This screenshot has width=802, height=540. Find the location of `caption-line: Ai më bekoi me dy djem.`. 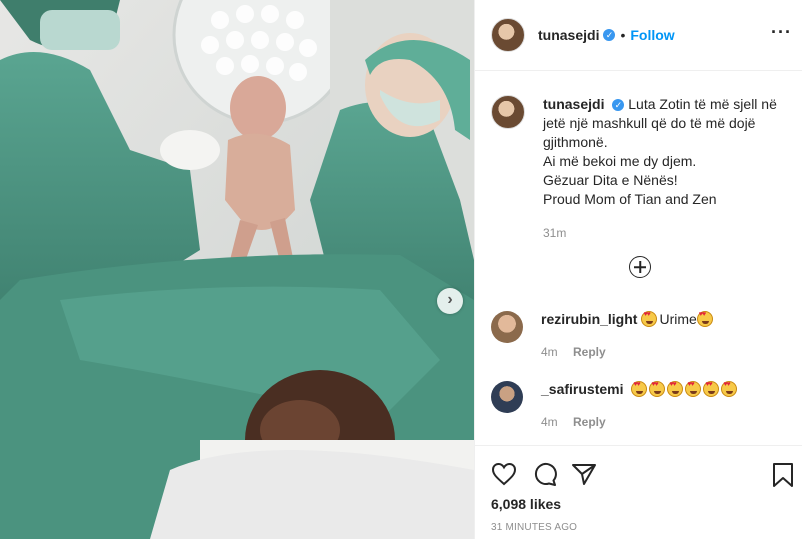

caption-line: Ai më bekoi me dy djem. is located at coordinates (620, 161).